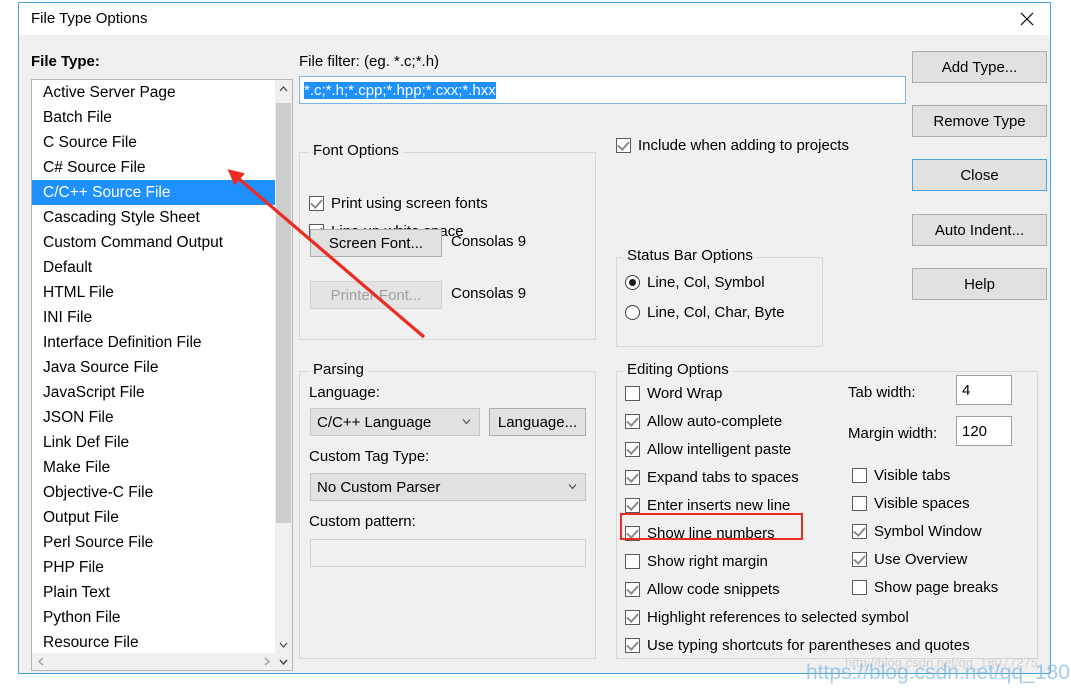  Describe the element at coordinates (719, 505) in the screenshot. I see `checkbox-label: Enter inserts new line` at that location.